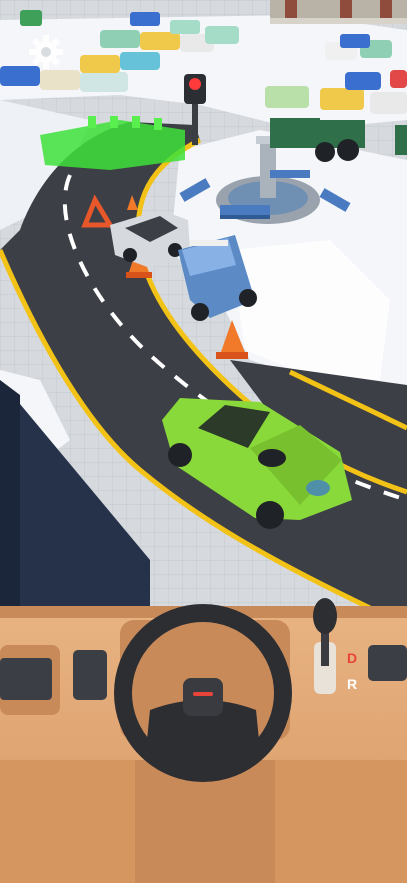  What do you see at coordinates (331, 651) in the screenshot?
I see `gear-shifter: D R` at bounding box center [331, 651].